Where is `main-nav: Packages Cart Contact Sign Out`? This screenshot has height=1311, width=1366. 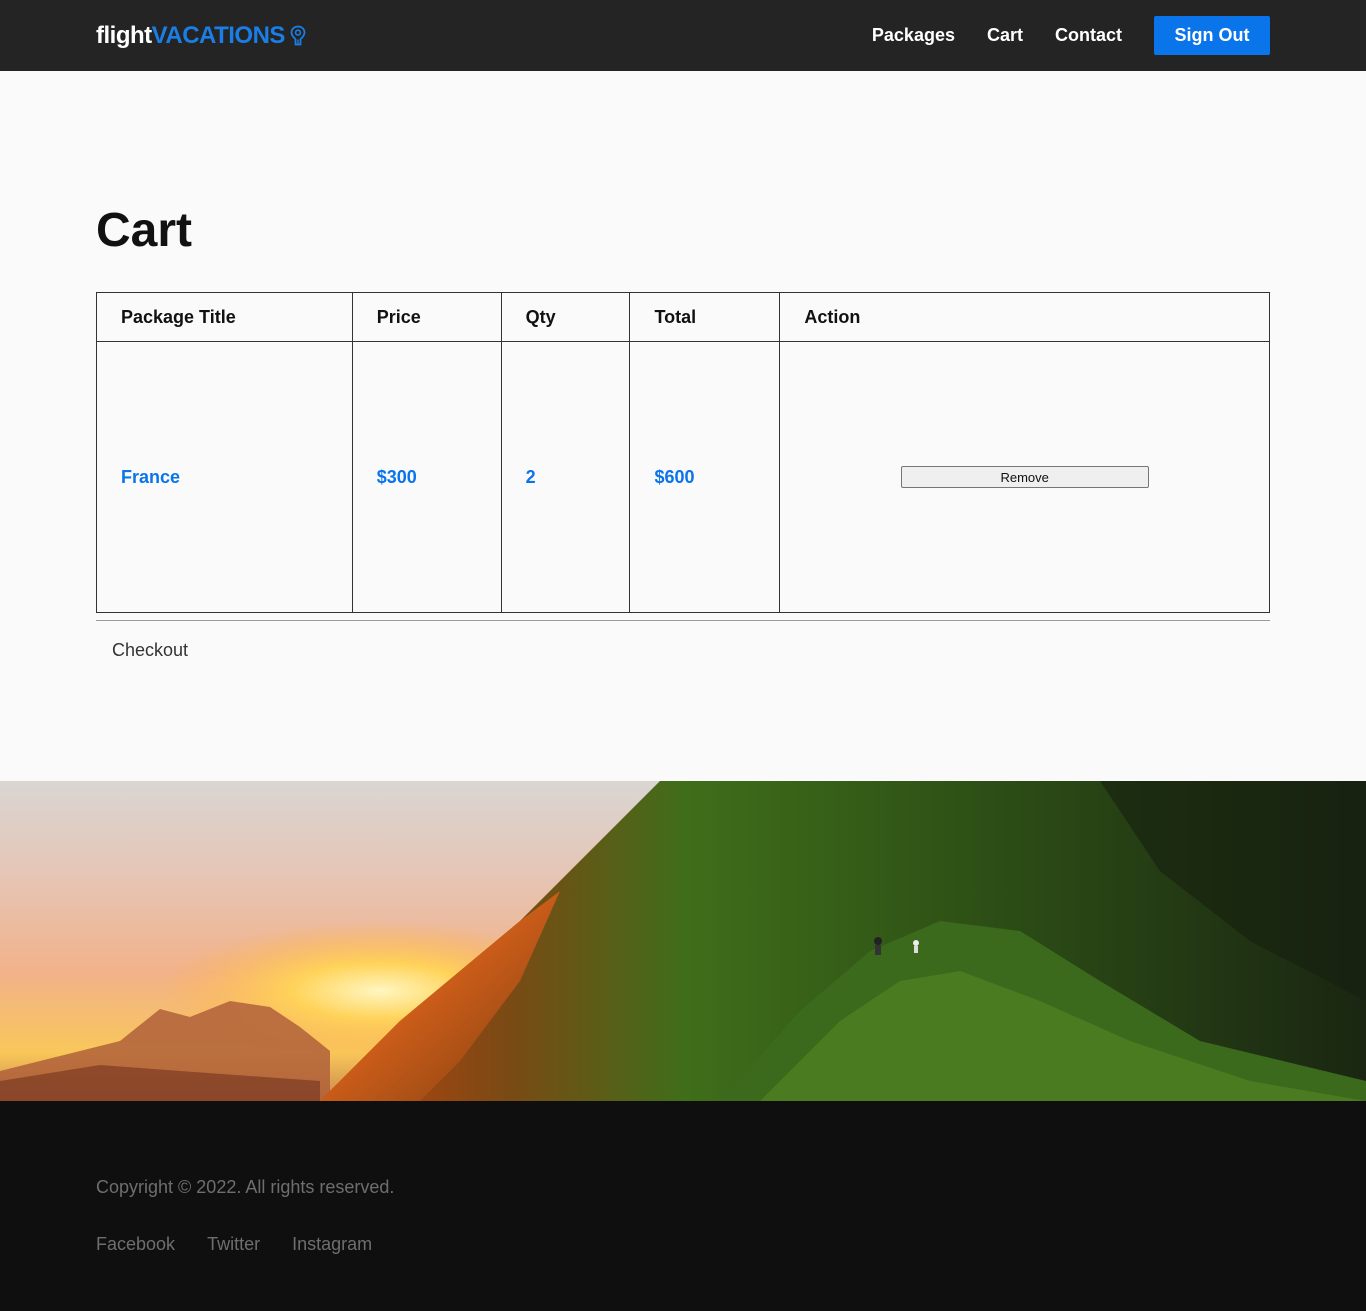 main-nav: Packages Cart Contact Sign Out is located at coordinates (1071, 35).